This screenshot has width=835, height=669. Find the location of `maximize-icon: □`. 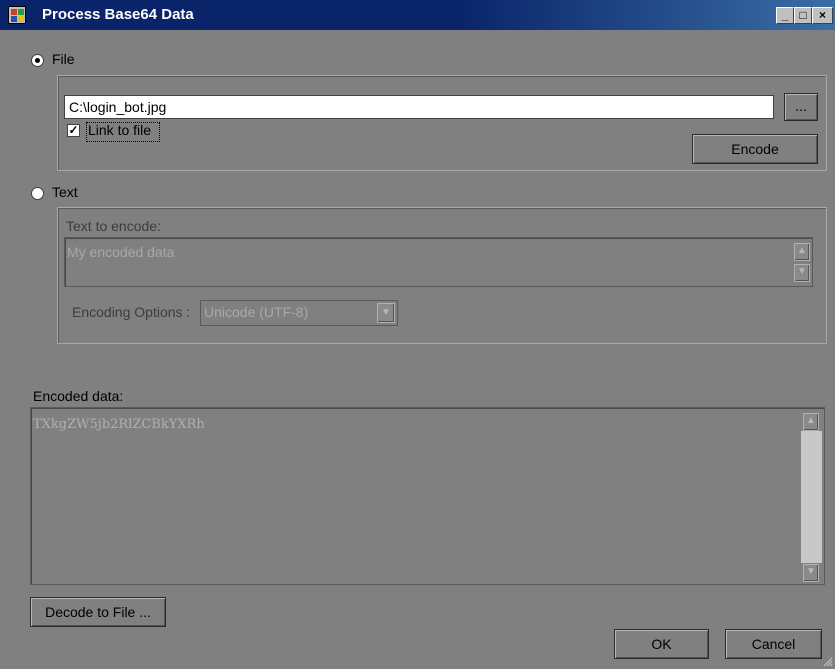

maximize-icon: □ is located at coordinates (803, 15).